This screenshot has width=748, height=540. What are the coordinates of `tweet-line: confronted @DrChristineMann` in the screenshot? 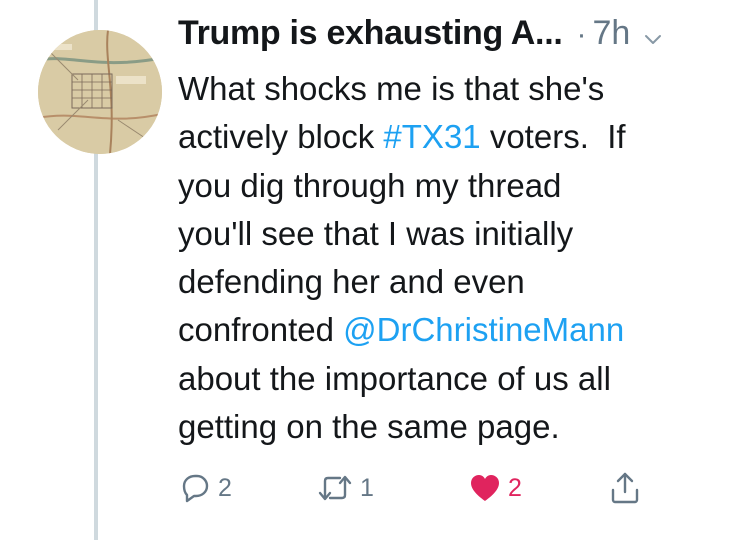 It's located at (458, 330).